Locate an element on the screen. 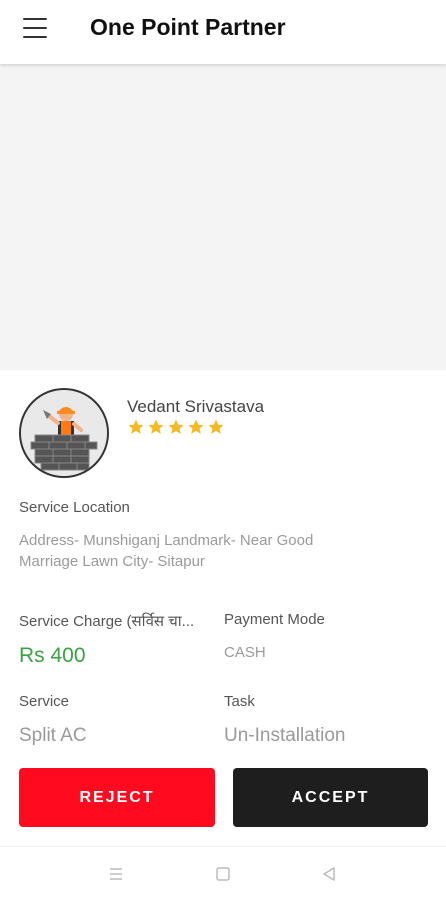 This screenshot has height=901, width=446. service-label: Service is located at coordinates (44, 701).